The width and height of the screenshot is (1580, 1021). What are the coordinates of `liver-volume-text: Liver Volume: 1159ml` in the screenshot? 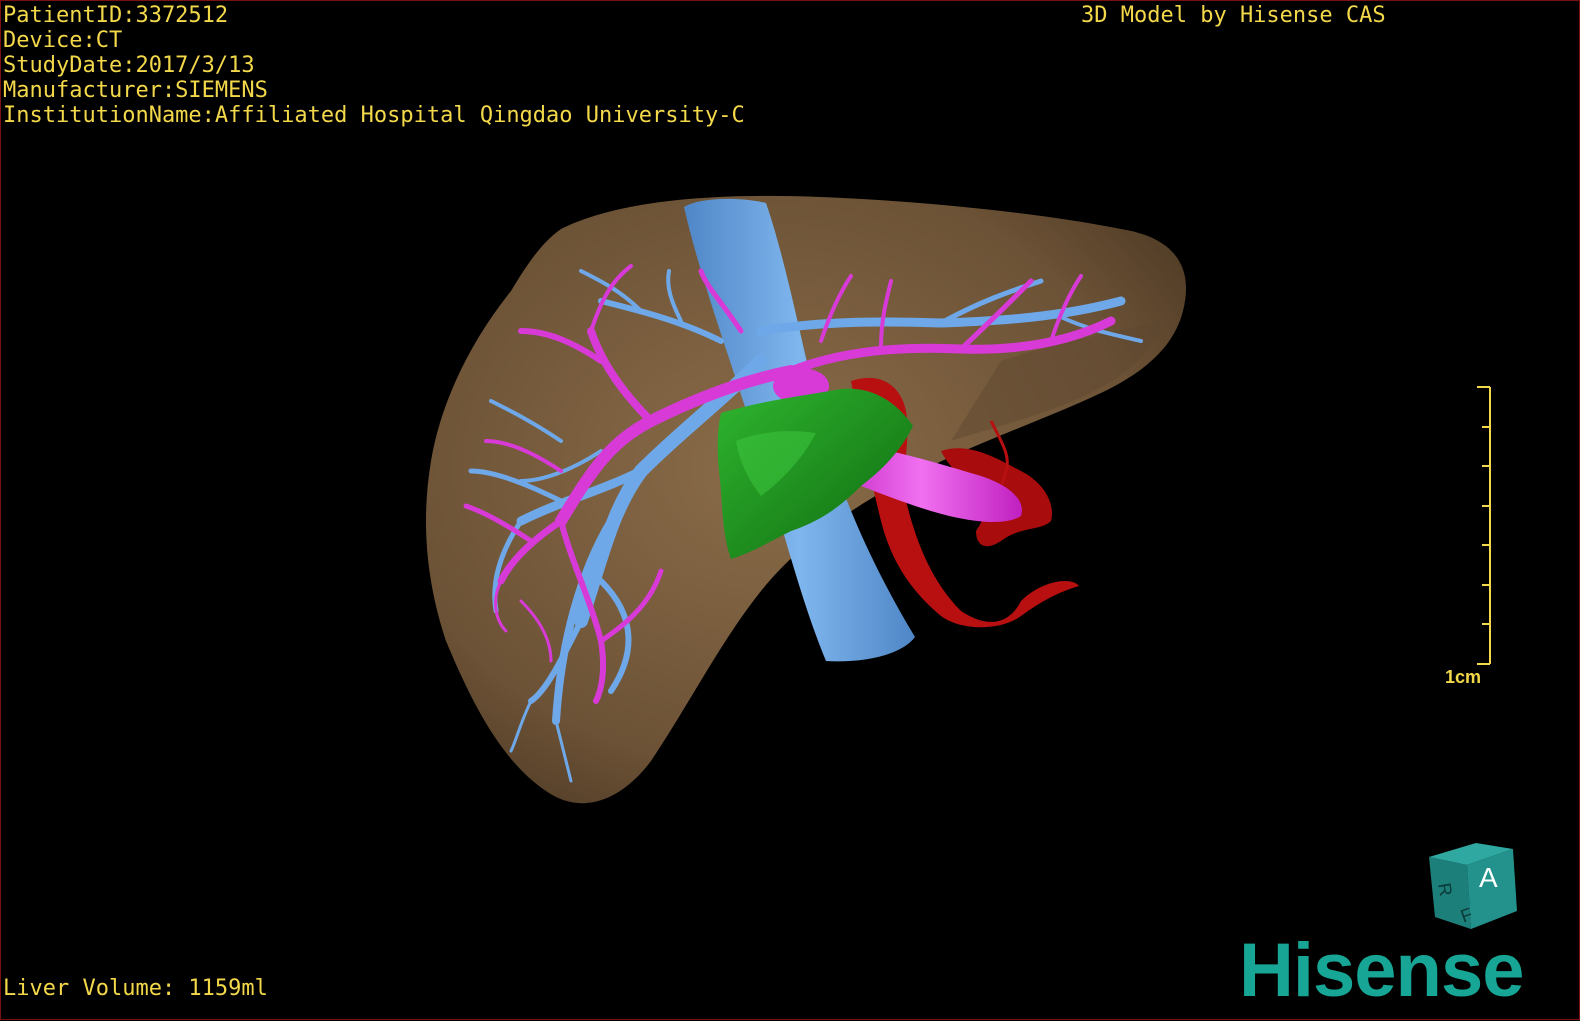 It's located at (135, 988).